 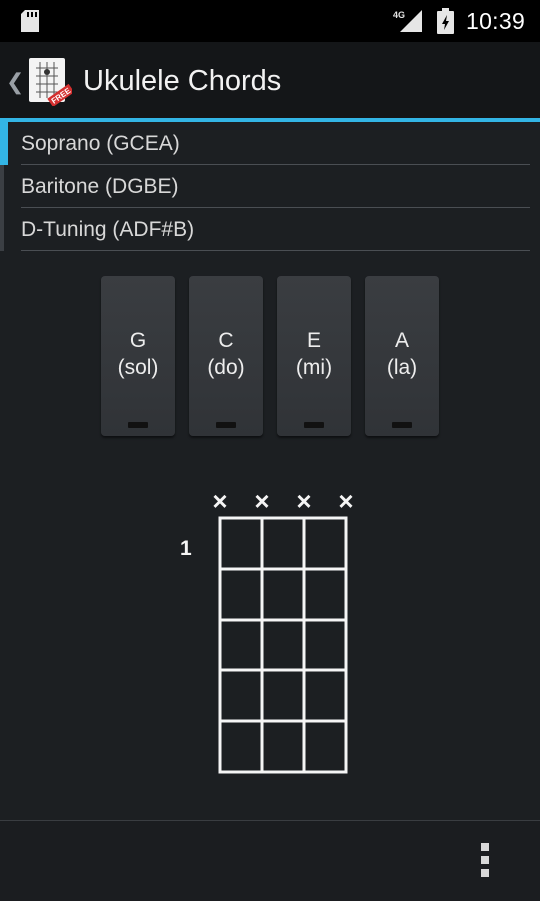 What do you see at coordinates (485, 861) in the screenshot?
I see `overflow-menu-icon` at bounding box center [485, 861].